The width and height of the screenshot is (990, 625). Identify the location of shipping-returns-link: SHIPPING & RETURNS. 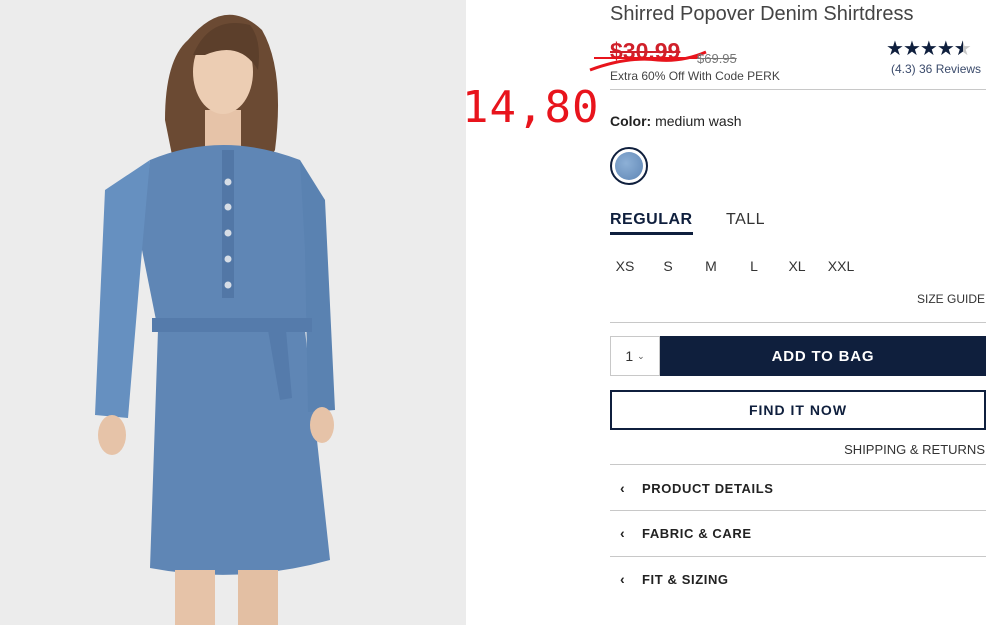
(914, 449).